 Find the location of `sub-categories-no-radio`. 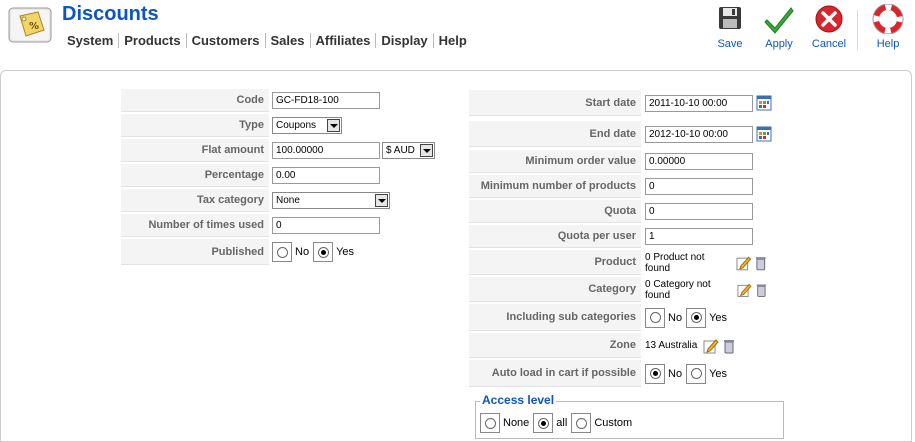

sub-categories-no-radio is located at coordinates (655, 317).